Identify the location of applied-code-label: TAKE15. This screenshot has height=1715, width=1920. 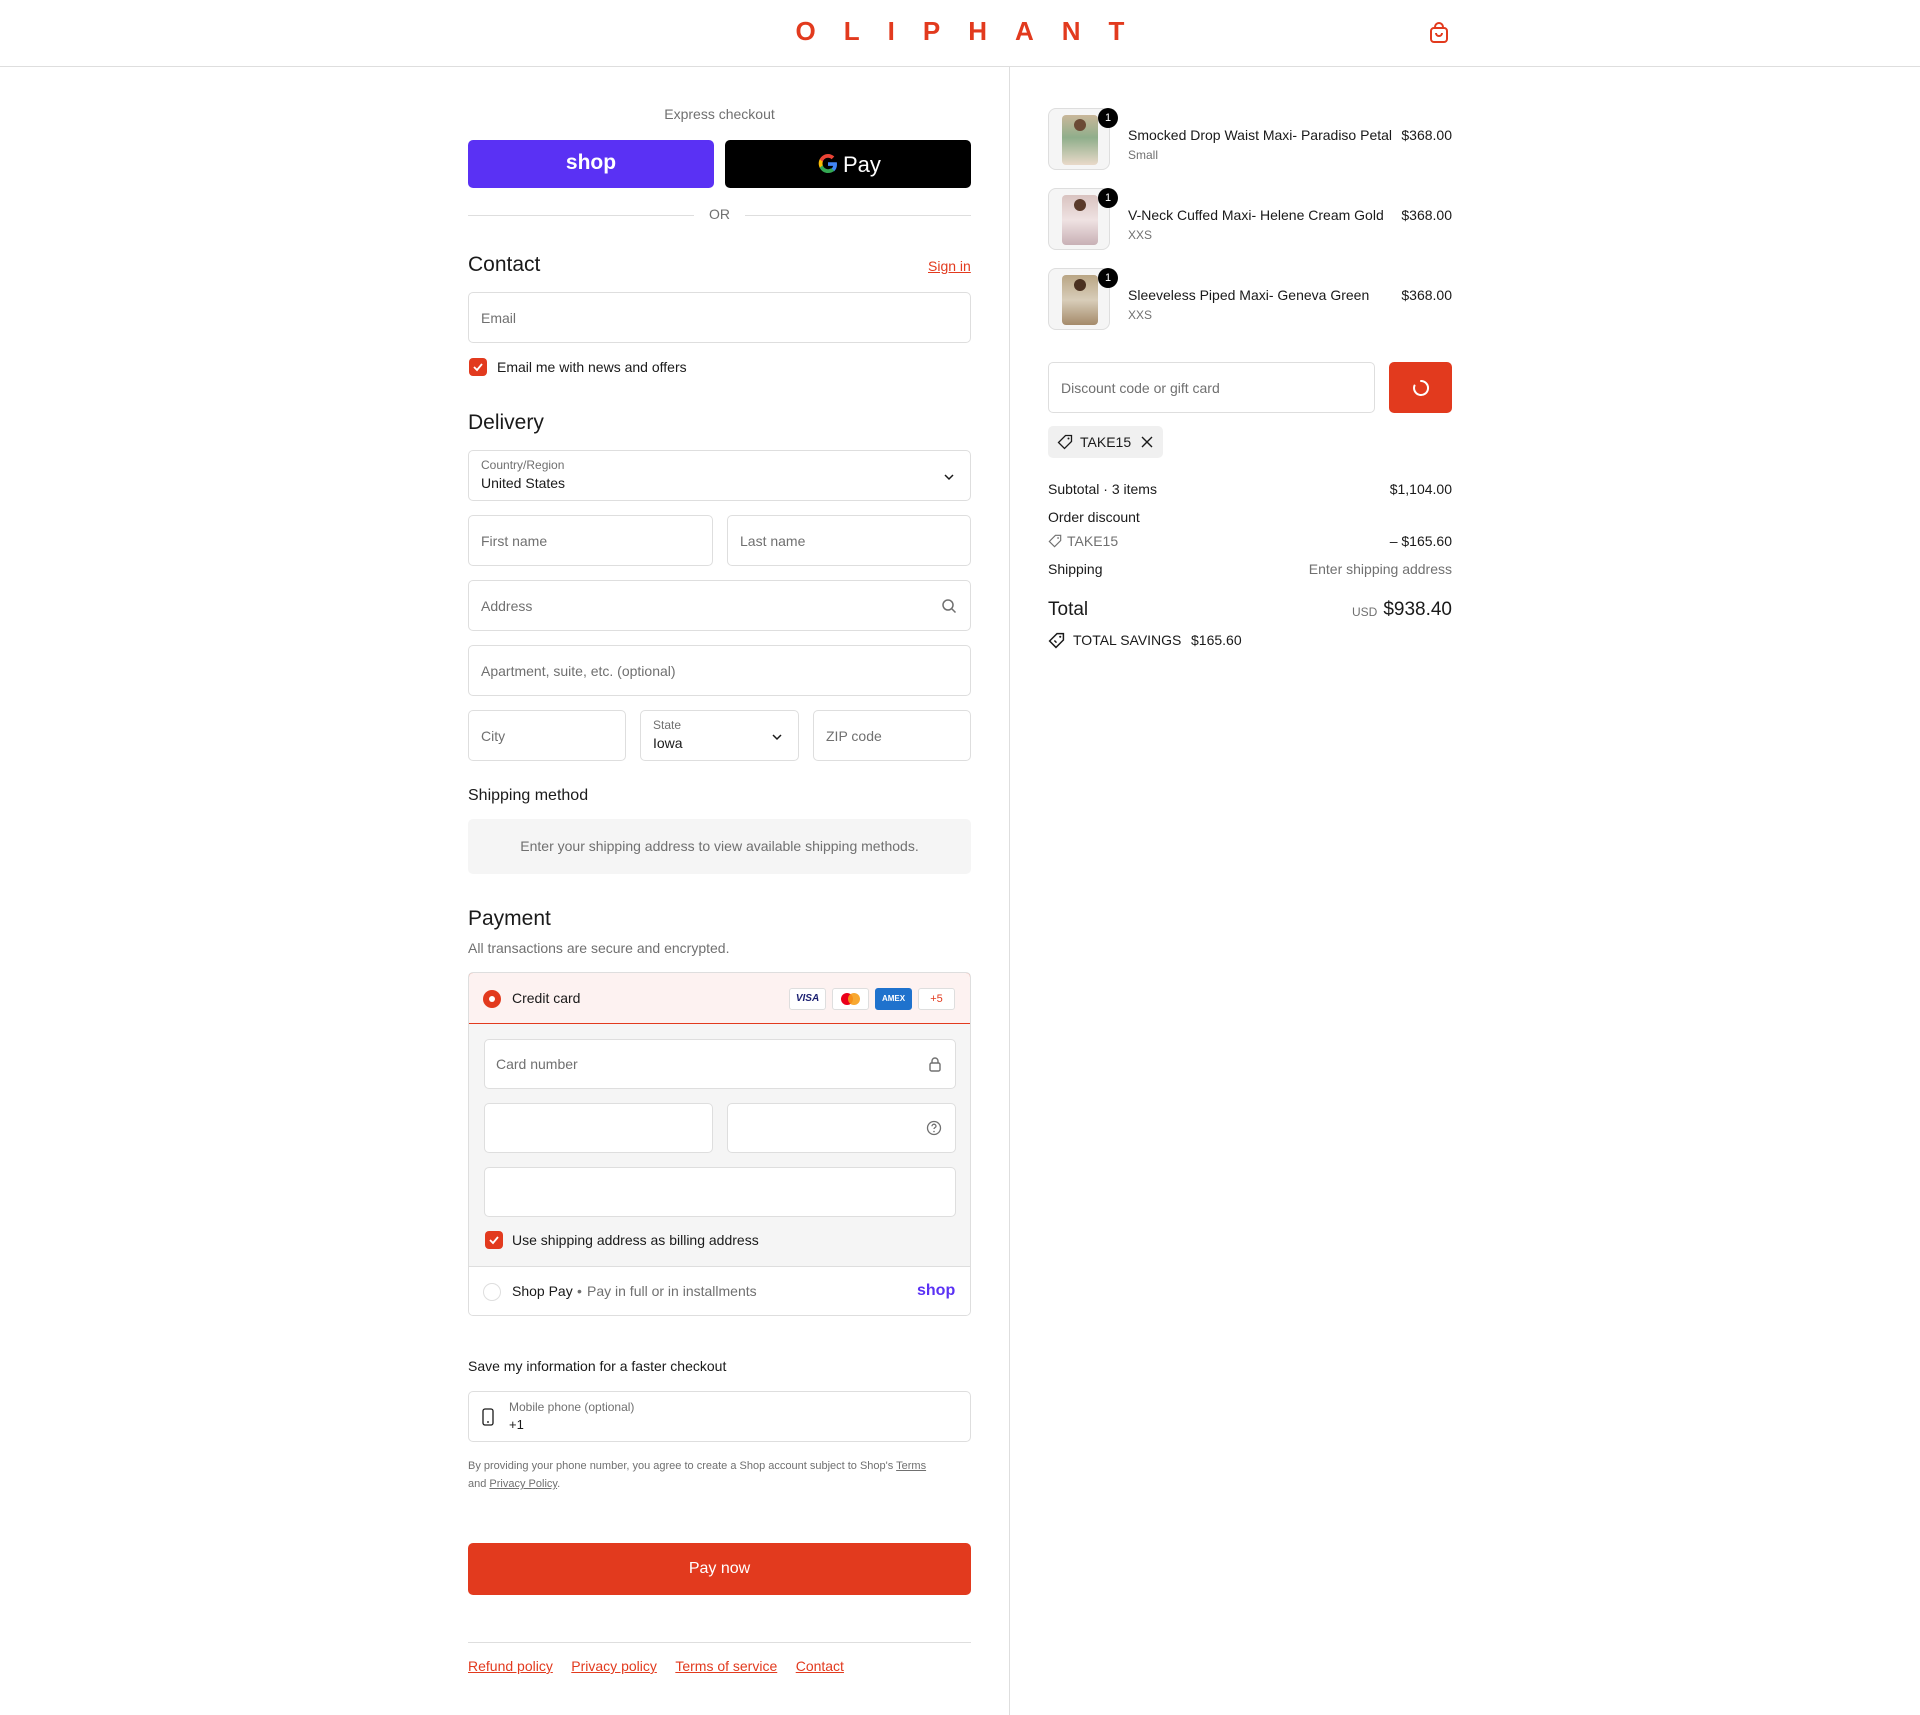
(1106, 442).